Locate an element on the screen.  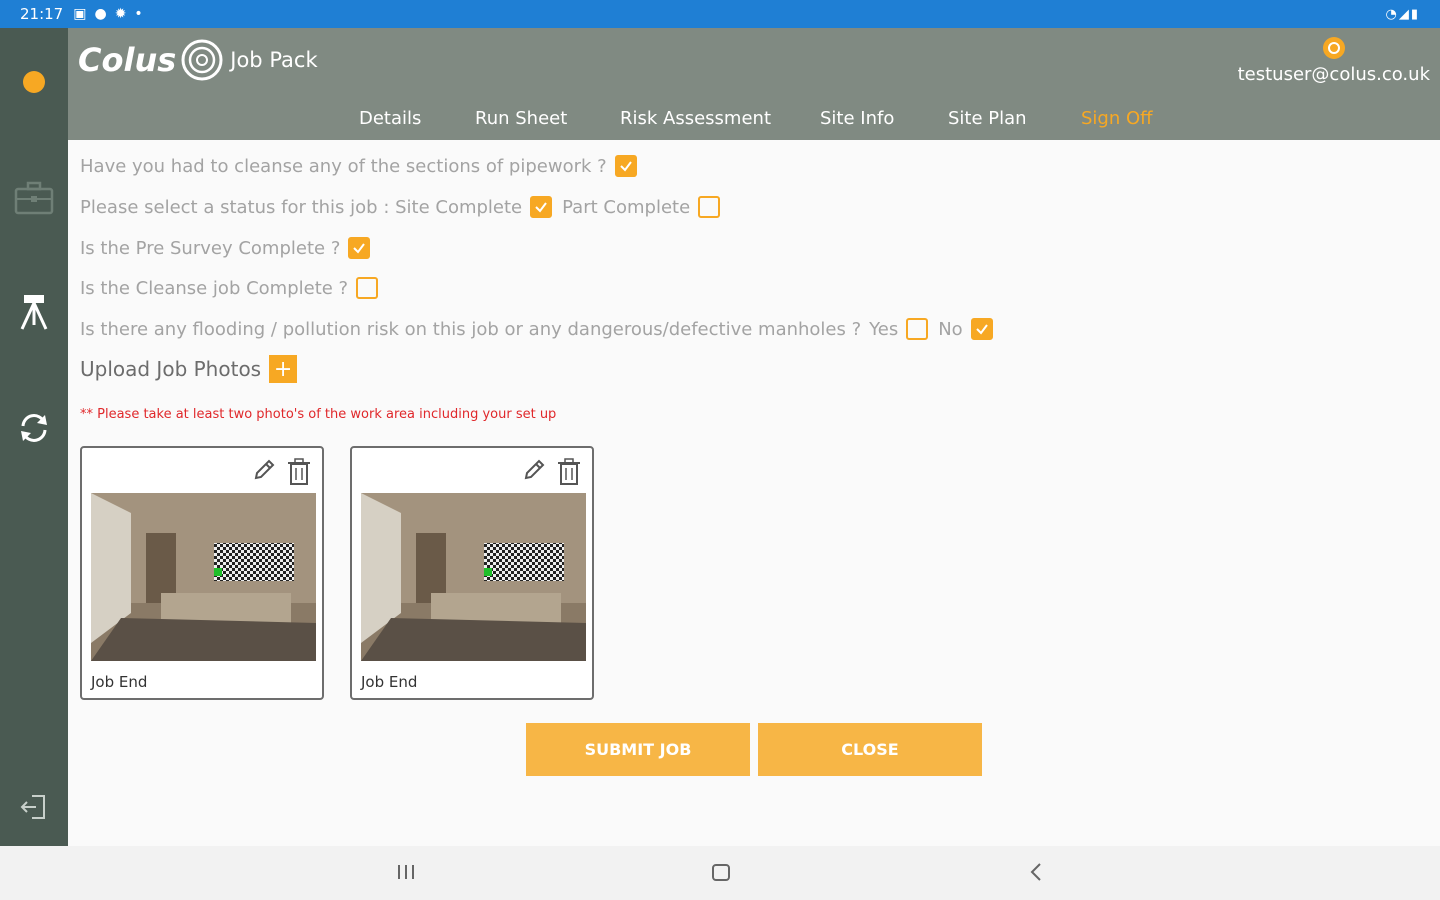
add-photo-button: + is located at coordinates (283, 369).